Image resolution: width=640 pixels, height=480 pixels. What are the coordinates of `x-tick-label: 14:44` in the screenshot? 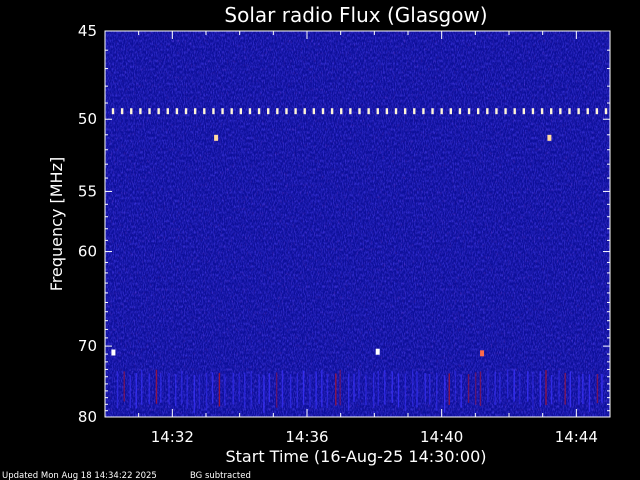 It's located at (576, 437).